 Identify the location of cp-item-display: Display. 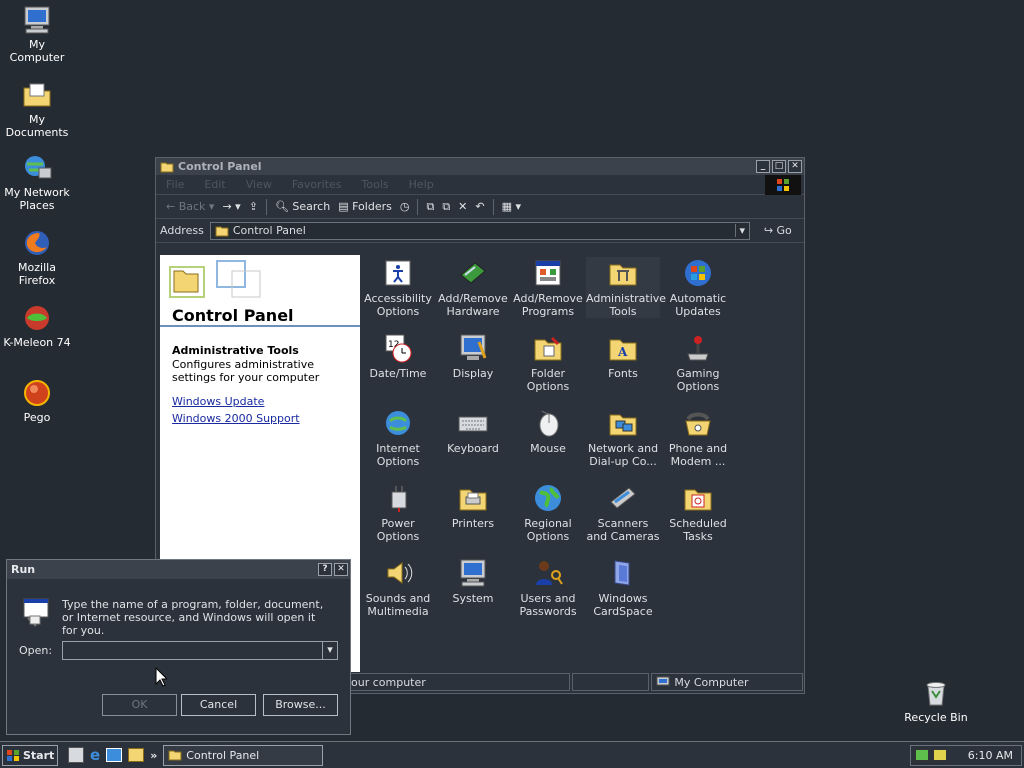
(473, 356).